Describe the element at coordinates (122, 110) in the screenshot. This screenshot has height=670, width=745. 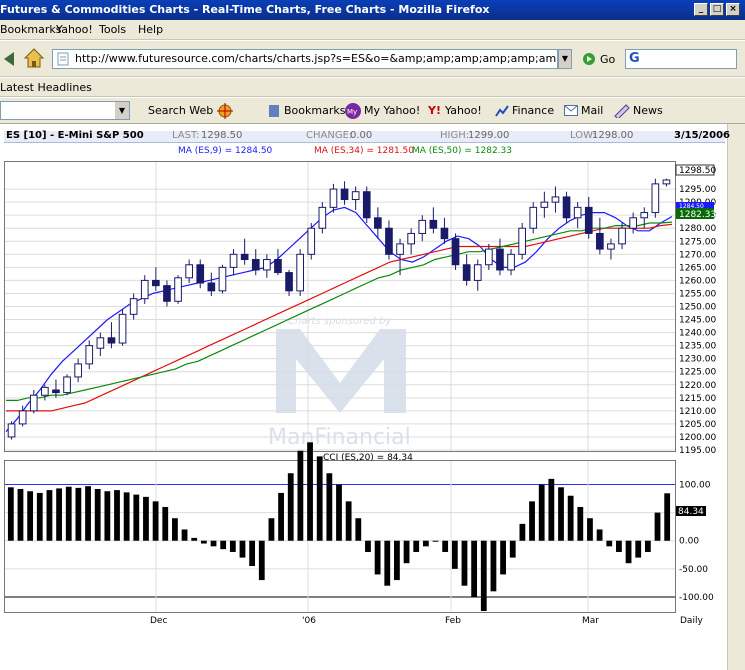
I see `chevron-down-icon: ▼` at that location.